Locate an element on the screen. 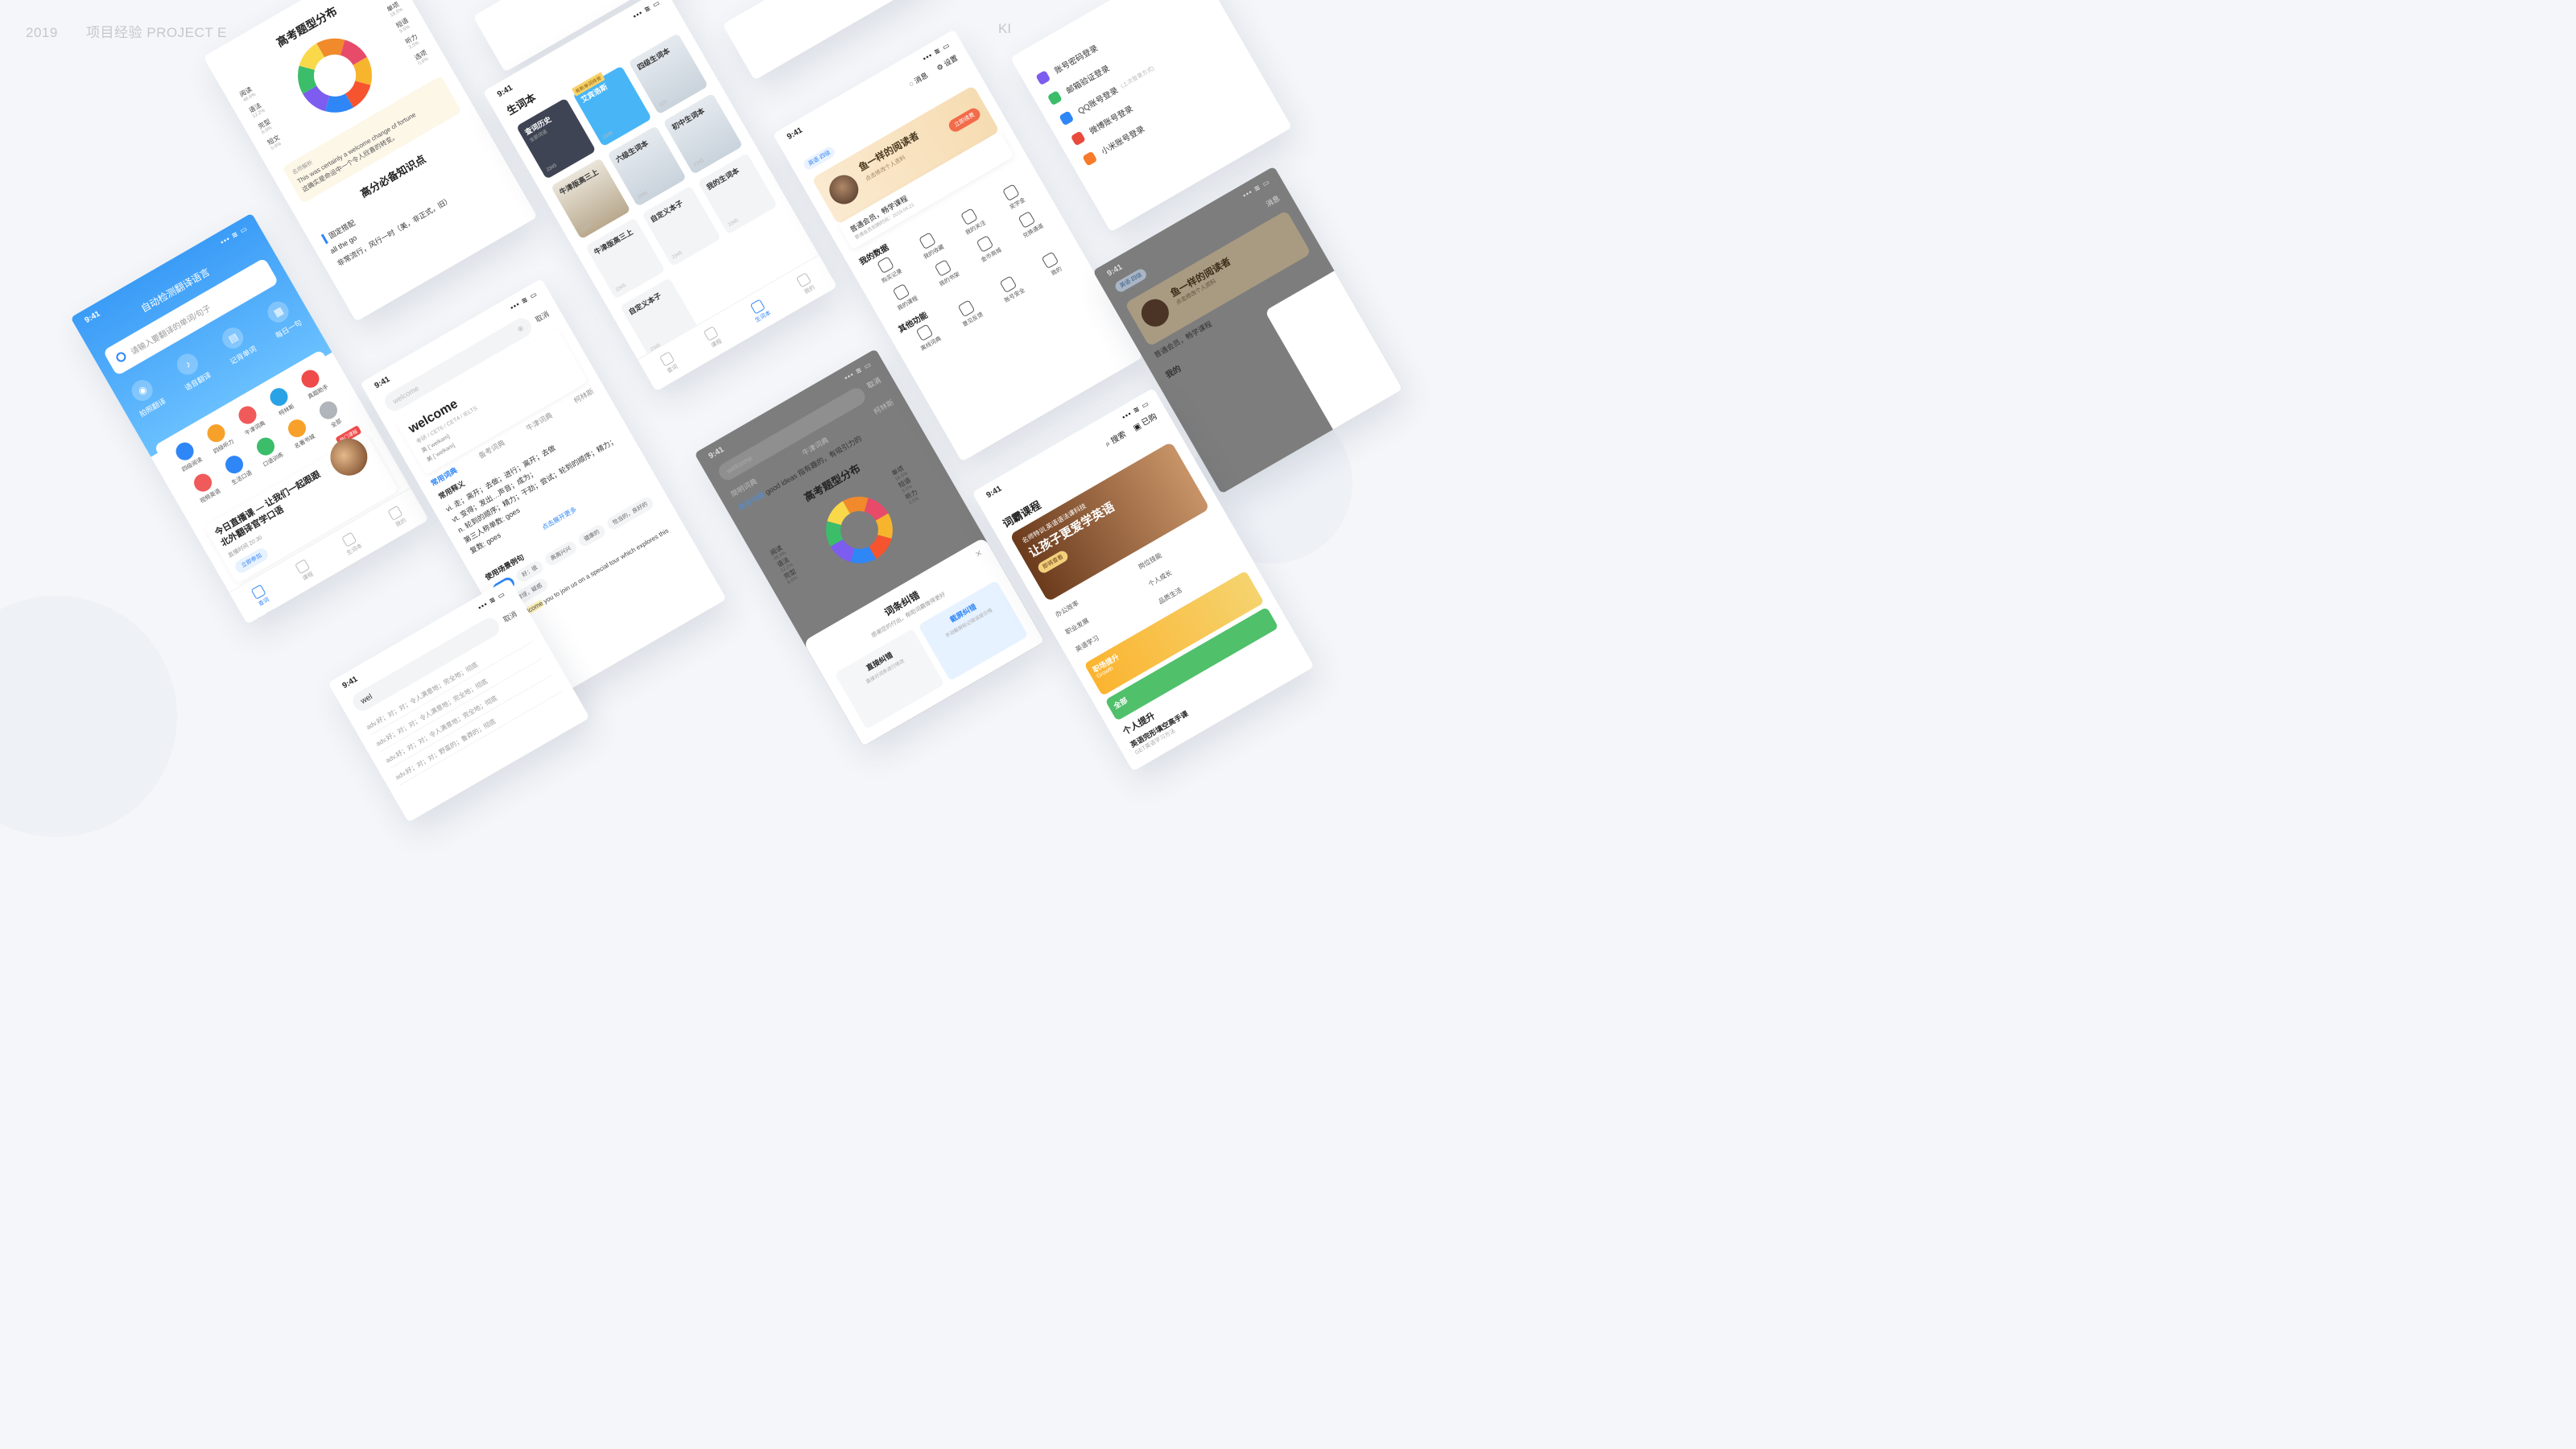 The width and height of the screenshot is (2576, 1449). quick-photo-translate: ◉ 拍照翻译 is located at coordinates (146, 396).